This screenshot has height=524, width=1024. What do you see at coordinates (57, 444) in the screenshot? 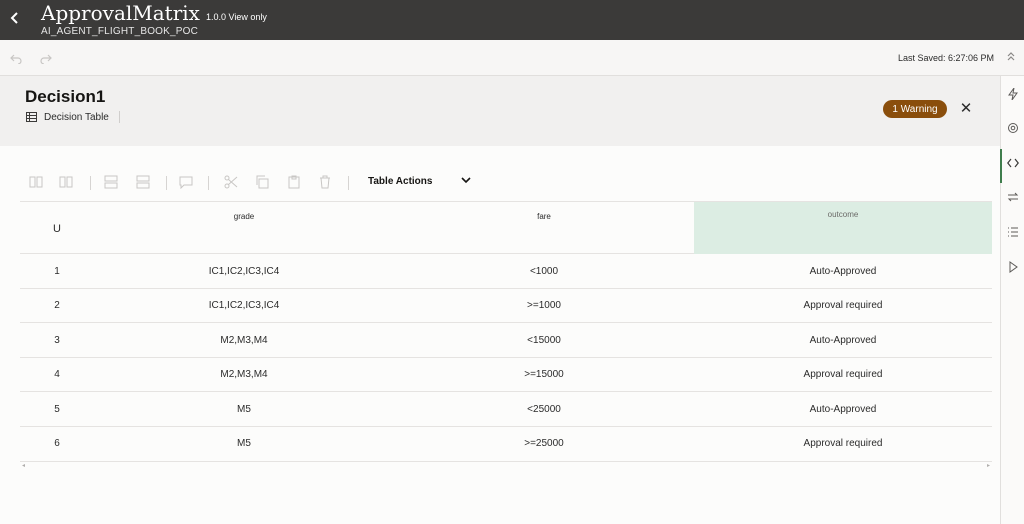
I see `rule-number-cell: 6` at bounding box center [57, 444].